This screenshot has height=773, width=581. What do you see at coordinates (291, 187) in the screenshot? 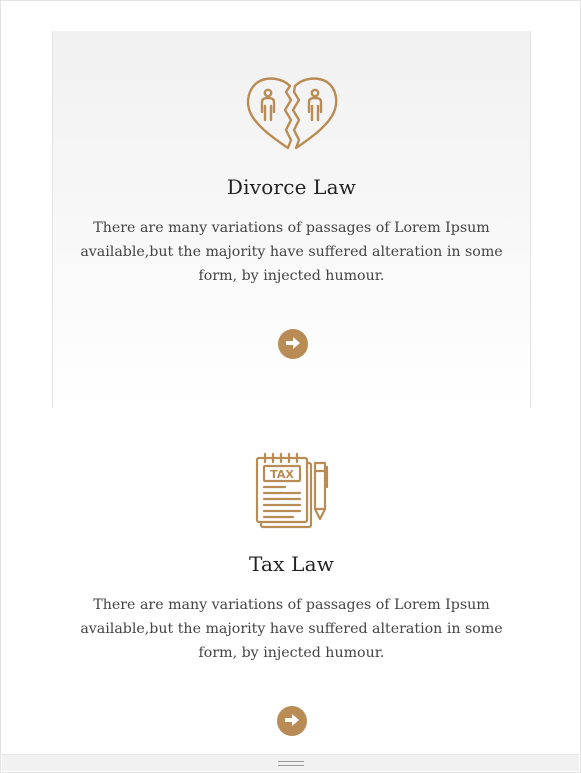
I see `service-title: Divorce Law` at bounding box center [291, 187].